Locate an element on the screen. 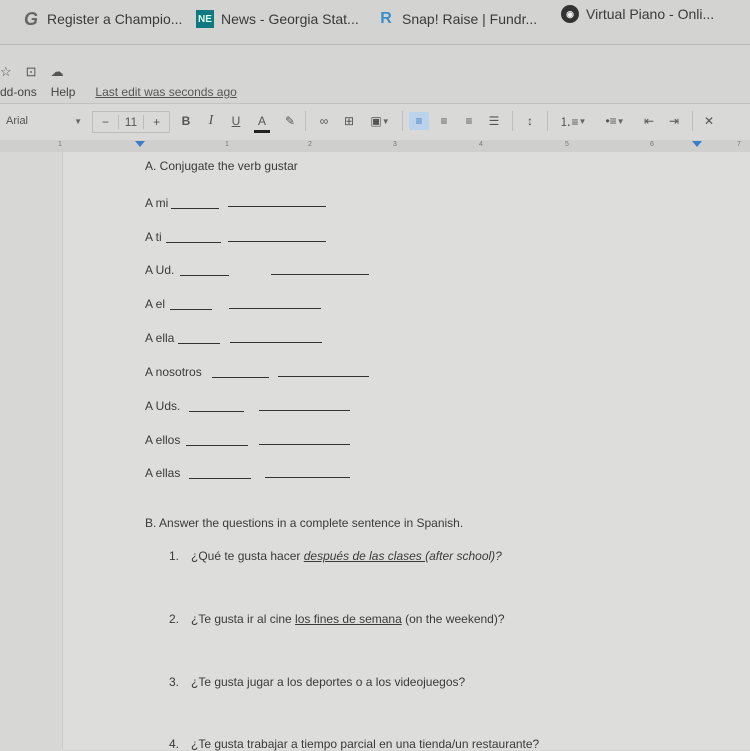 This screenshot has height=751, width=750. star-icon: ☆ is located at coordinates (6, 72).